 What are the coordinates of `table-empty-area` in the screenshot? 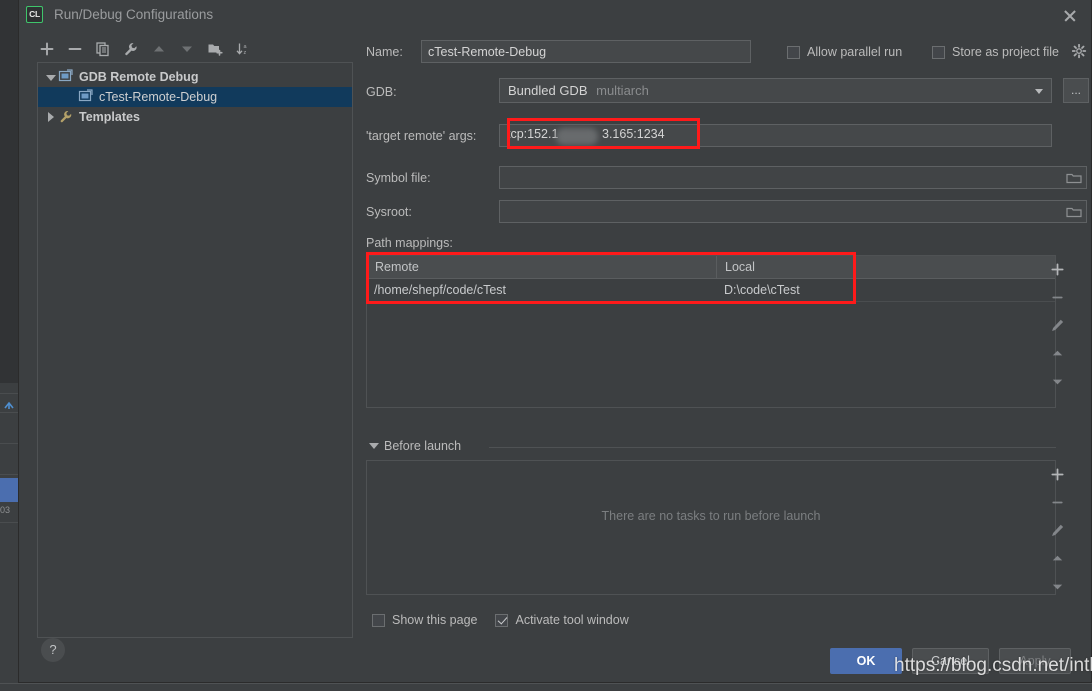 It's located at (711, 354).